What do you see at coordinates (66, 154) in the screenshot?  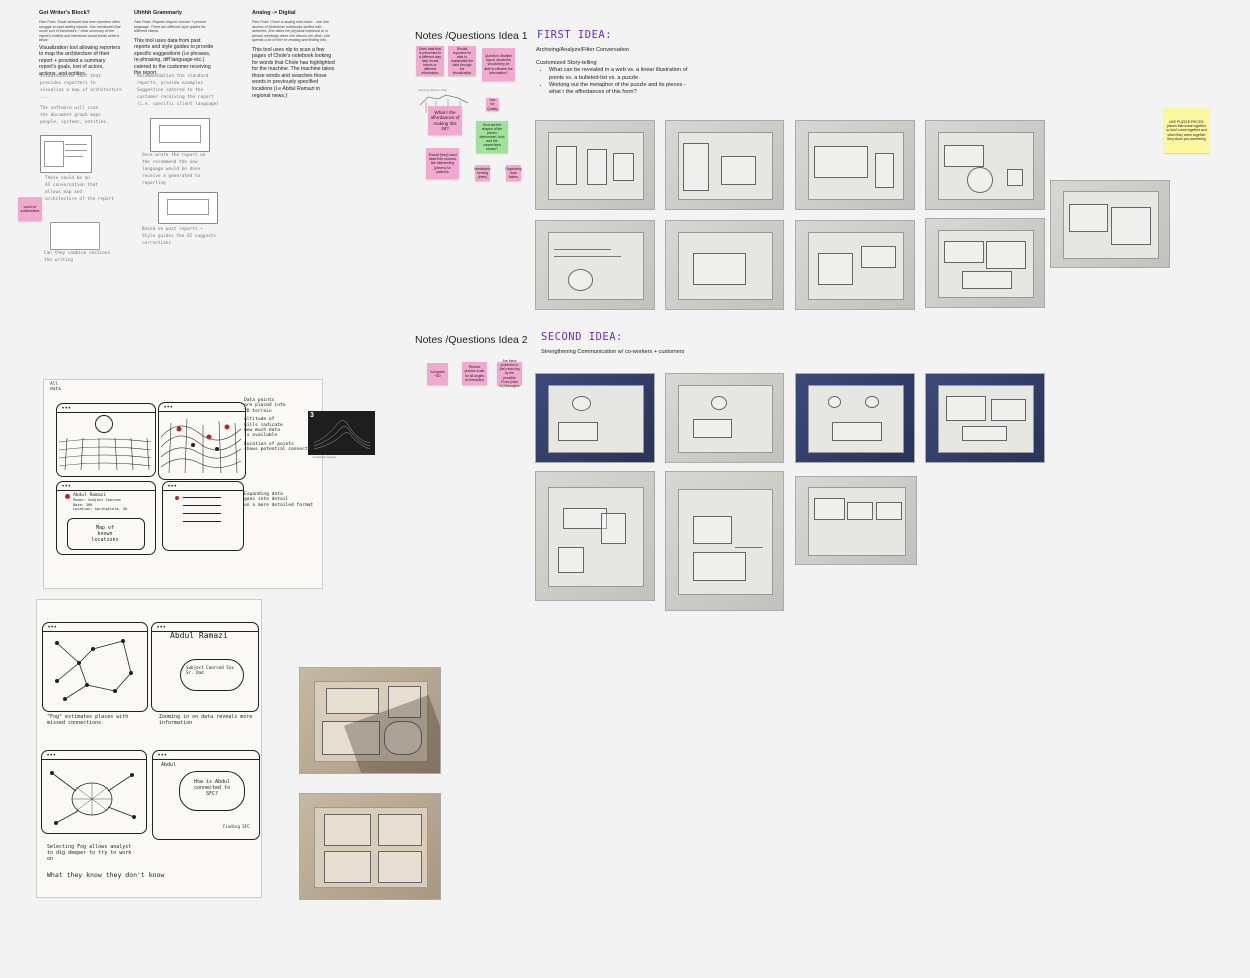 I see `sketch-report-map` at bounding box center [66, 154].